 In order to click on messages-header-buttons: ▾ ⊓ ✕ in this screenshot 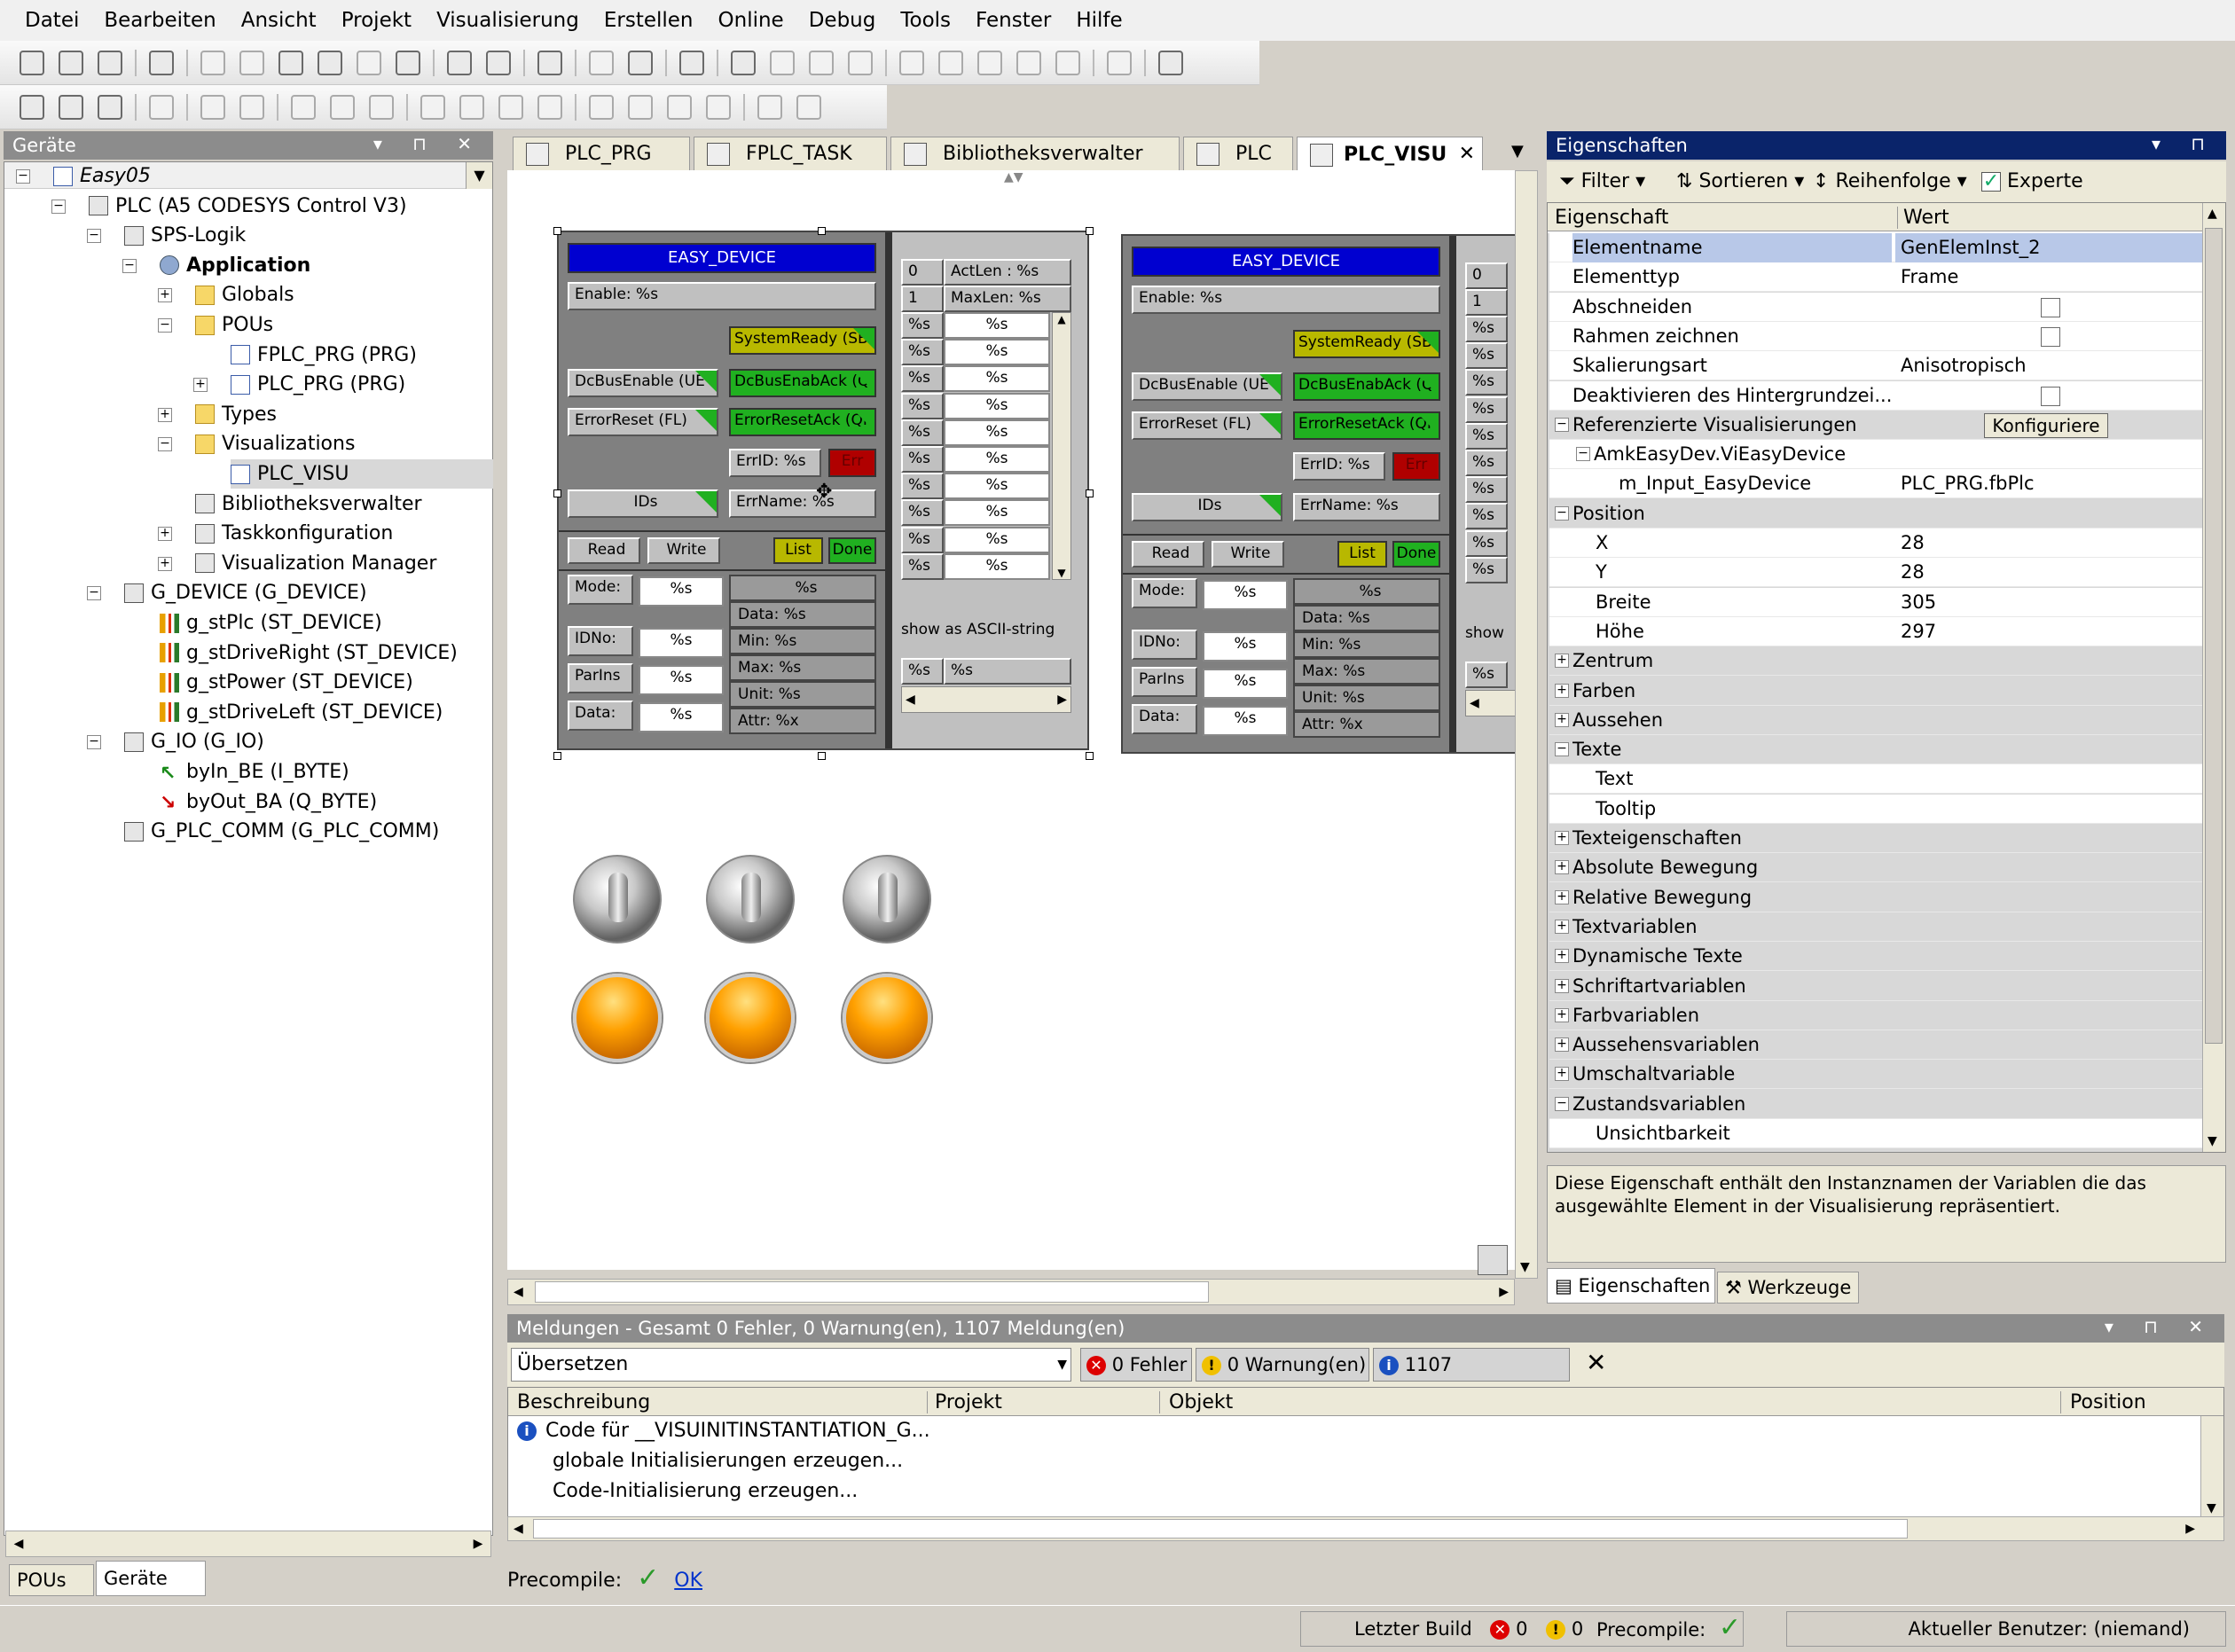, I will do `click(2160, 1326)`.